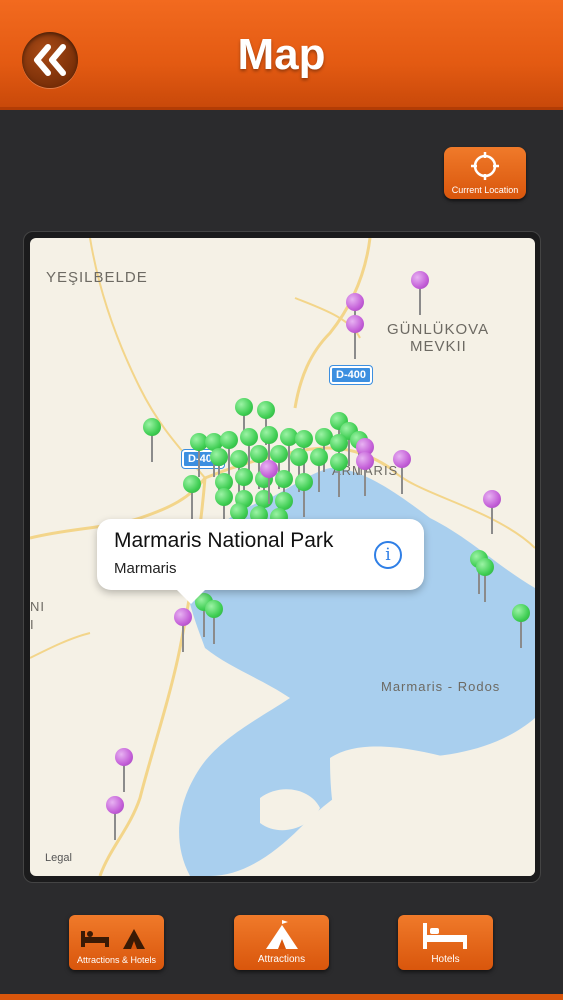 This screenshot has width=563, height=1000. What do you see at coordinates (282, 934) in the screenshot?
I see `tent-icon` at bounding box center [282, 934].